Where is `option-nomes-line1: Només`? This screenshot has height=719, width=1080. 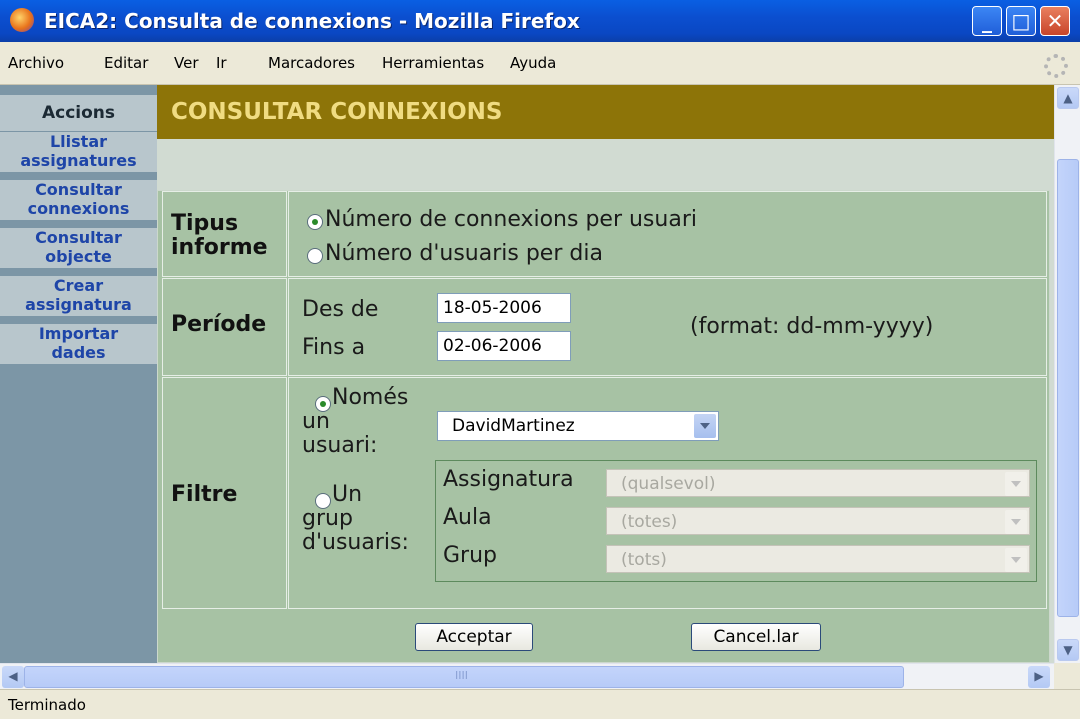 option-nomes-line1: Només is located at coordinates (370, 397).